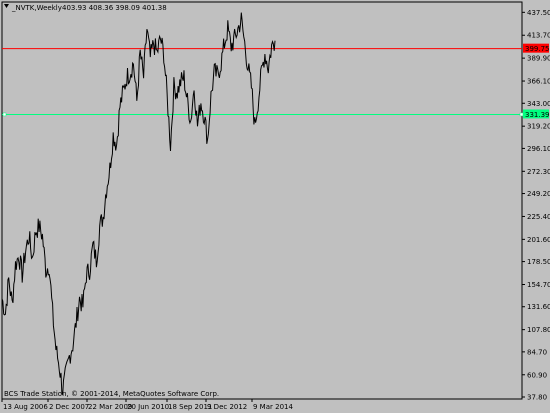 This screenshot has width=550, height=413. What do you see at coordinates (538, 262) in the screenshot?
I see `y-tick-label: 178.50` at bounding box center [538, 262].